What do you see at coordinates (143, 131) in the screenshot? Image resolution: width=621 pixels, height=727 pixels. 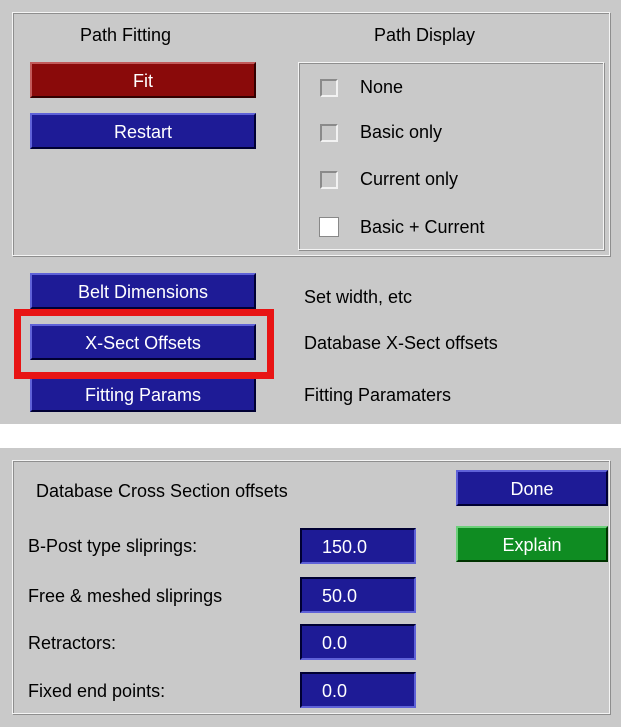 I see `restart-button: Restart` at bounding box center [143, 131].